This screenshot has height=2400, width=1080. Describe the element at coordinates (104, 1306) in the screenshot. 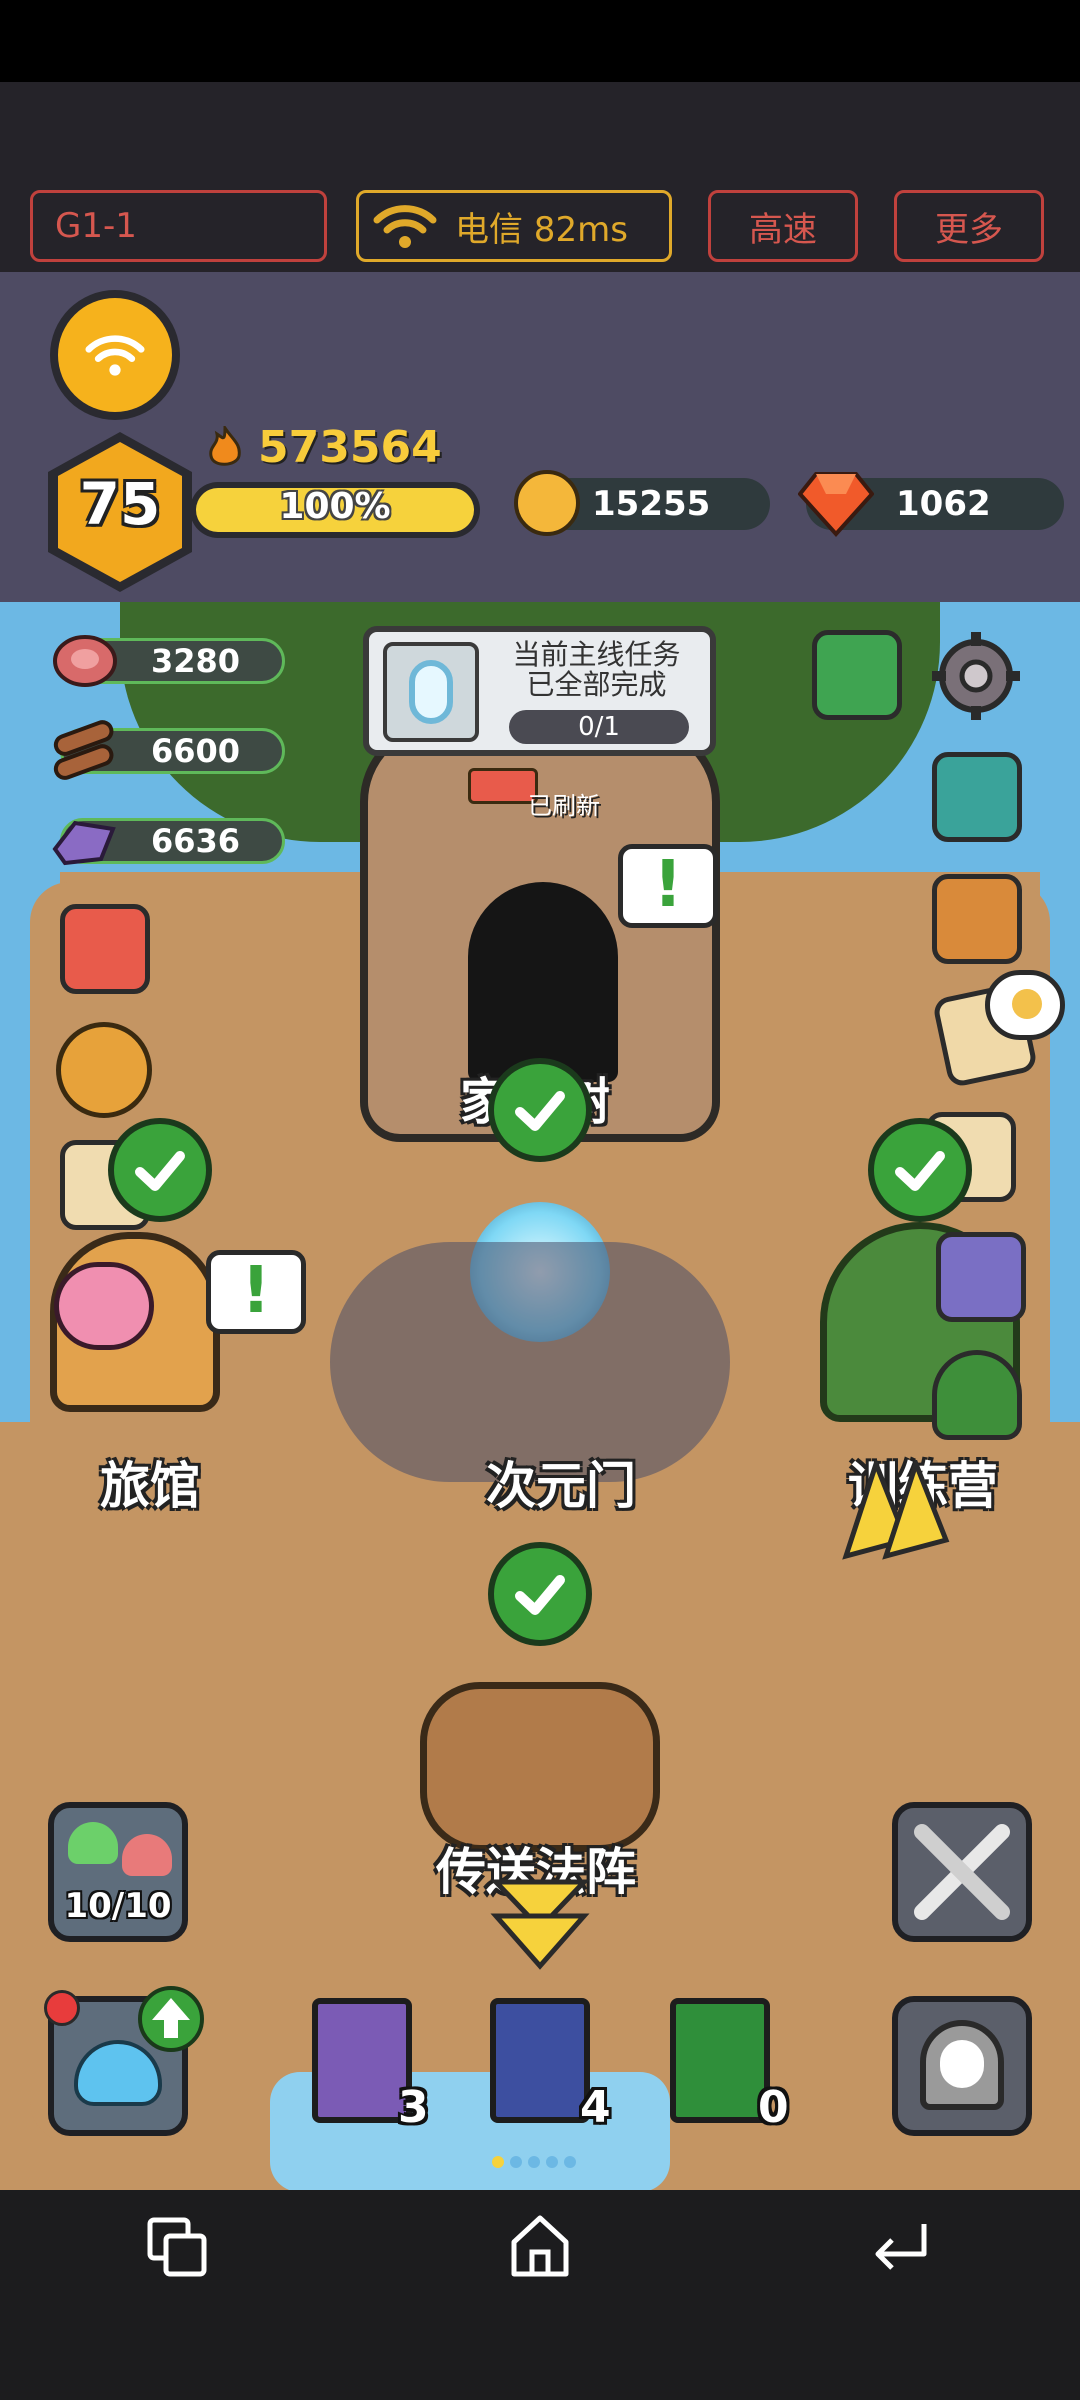

I see `pink-slime-icon` at that location.